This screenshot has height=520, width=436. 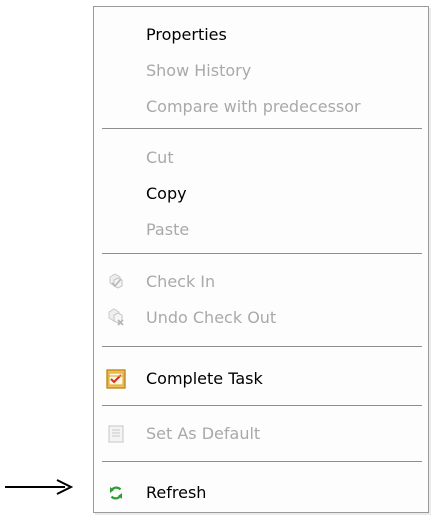 I want to click on check-in-icon, so click(x=116, y=281).